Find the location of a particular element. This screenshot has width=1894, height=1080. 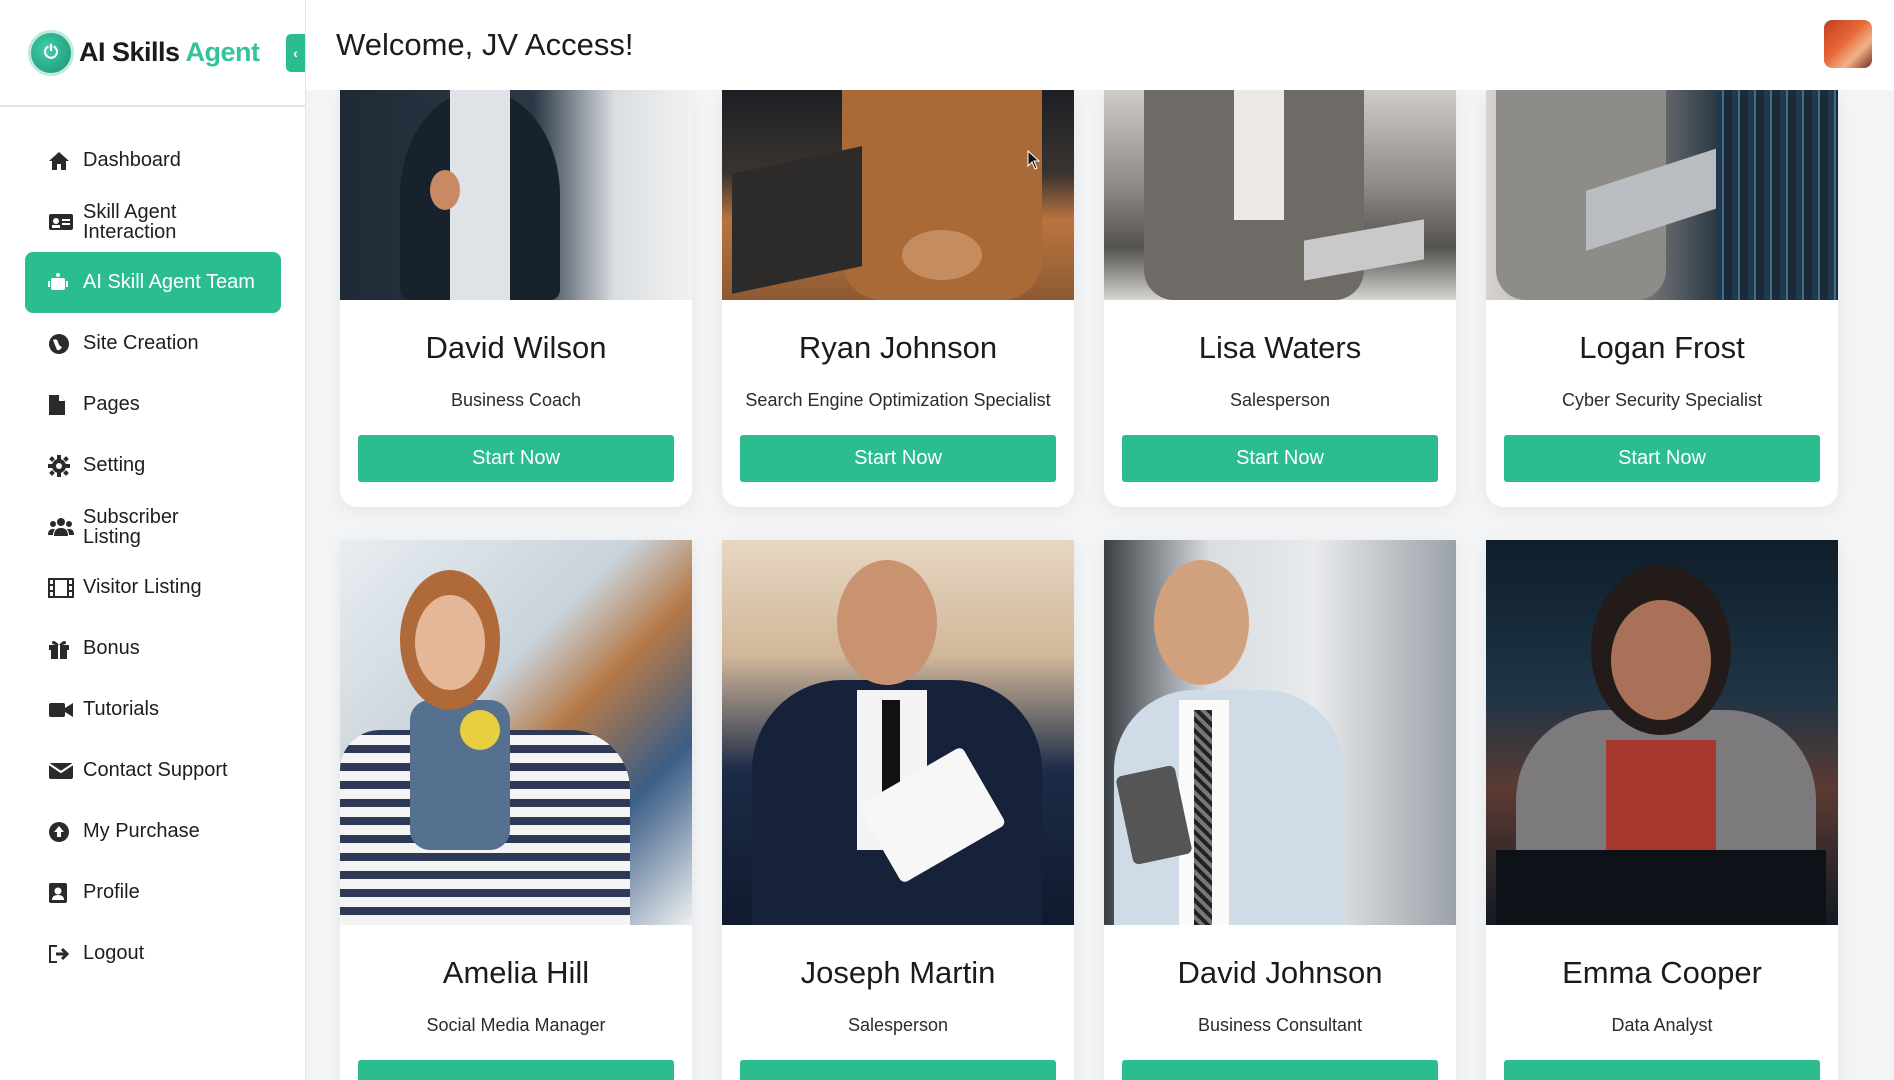

sidebar-item-label: Bonus is located at coordinates (111, 648).